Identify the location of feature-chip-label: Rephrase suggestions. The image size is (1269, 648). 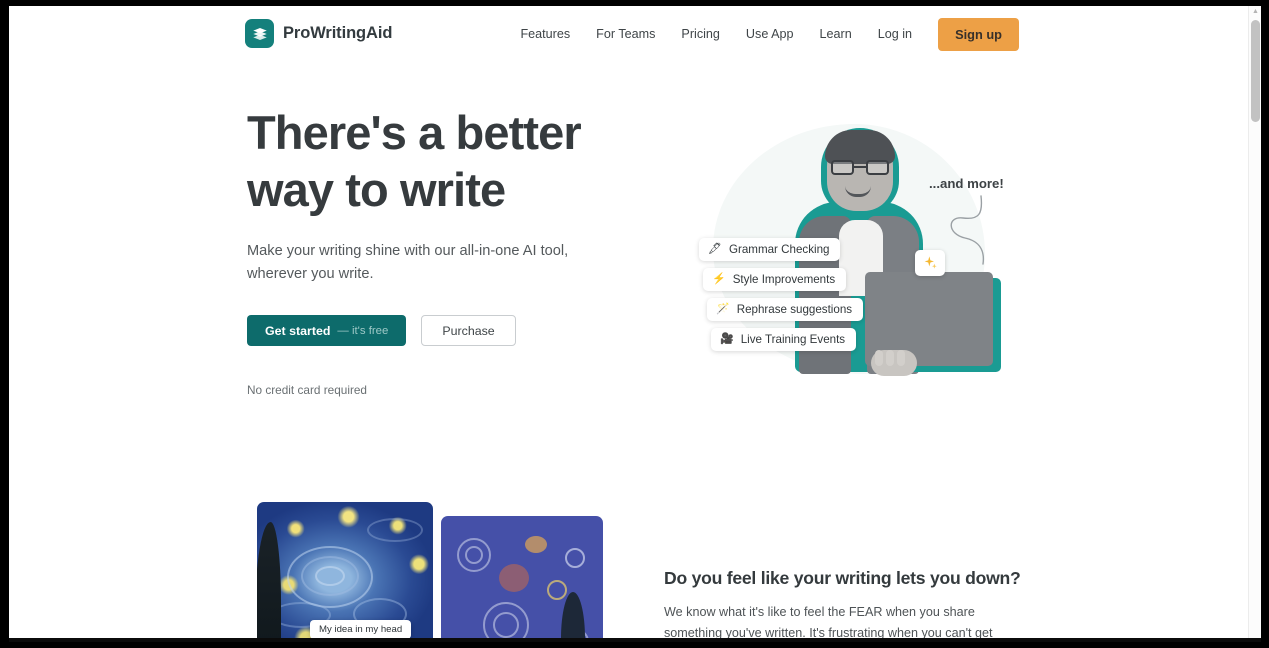
(794, 309).